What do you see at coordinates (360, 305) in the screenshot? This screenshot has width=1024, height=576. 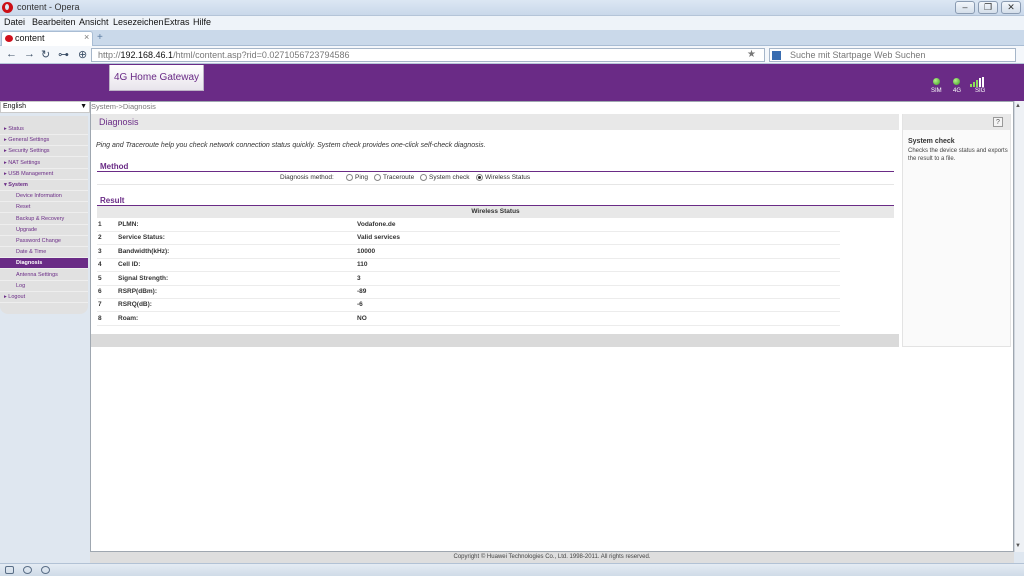 I see `row-value: -6` at bounding box center [360, 305].